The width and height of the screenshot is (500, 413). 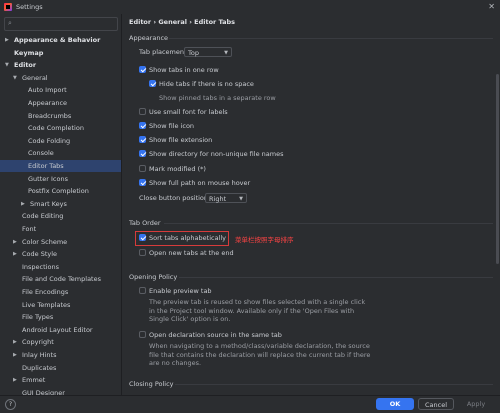 I want to click on close-button-label: Close button position:, so click(x=175, y=198).